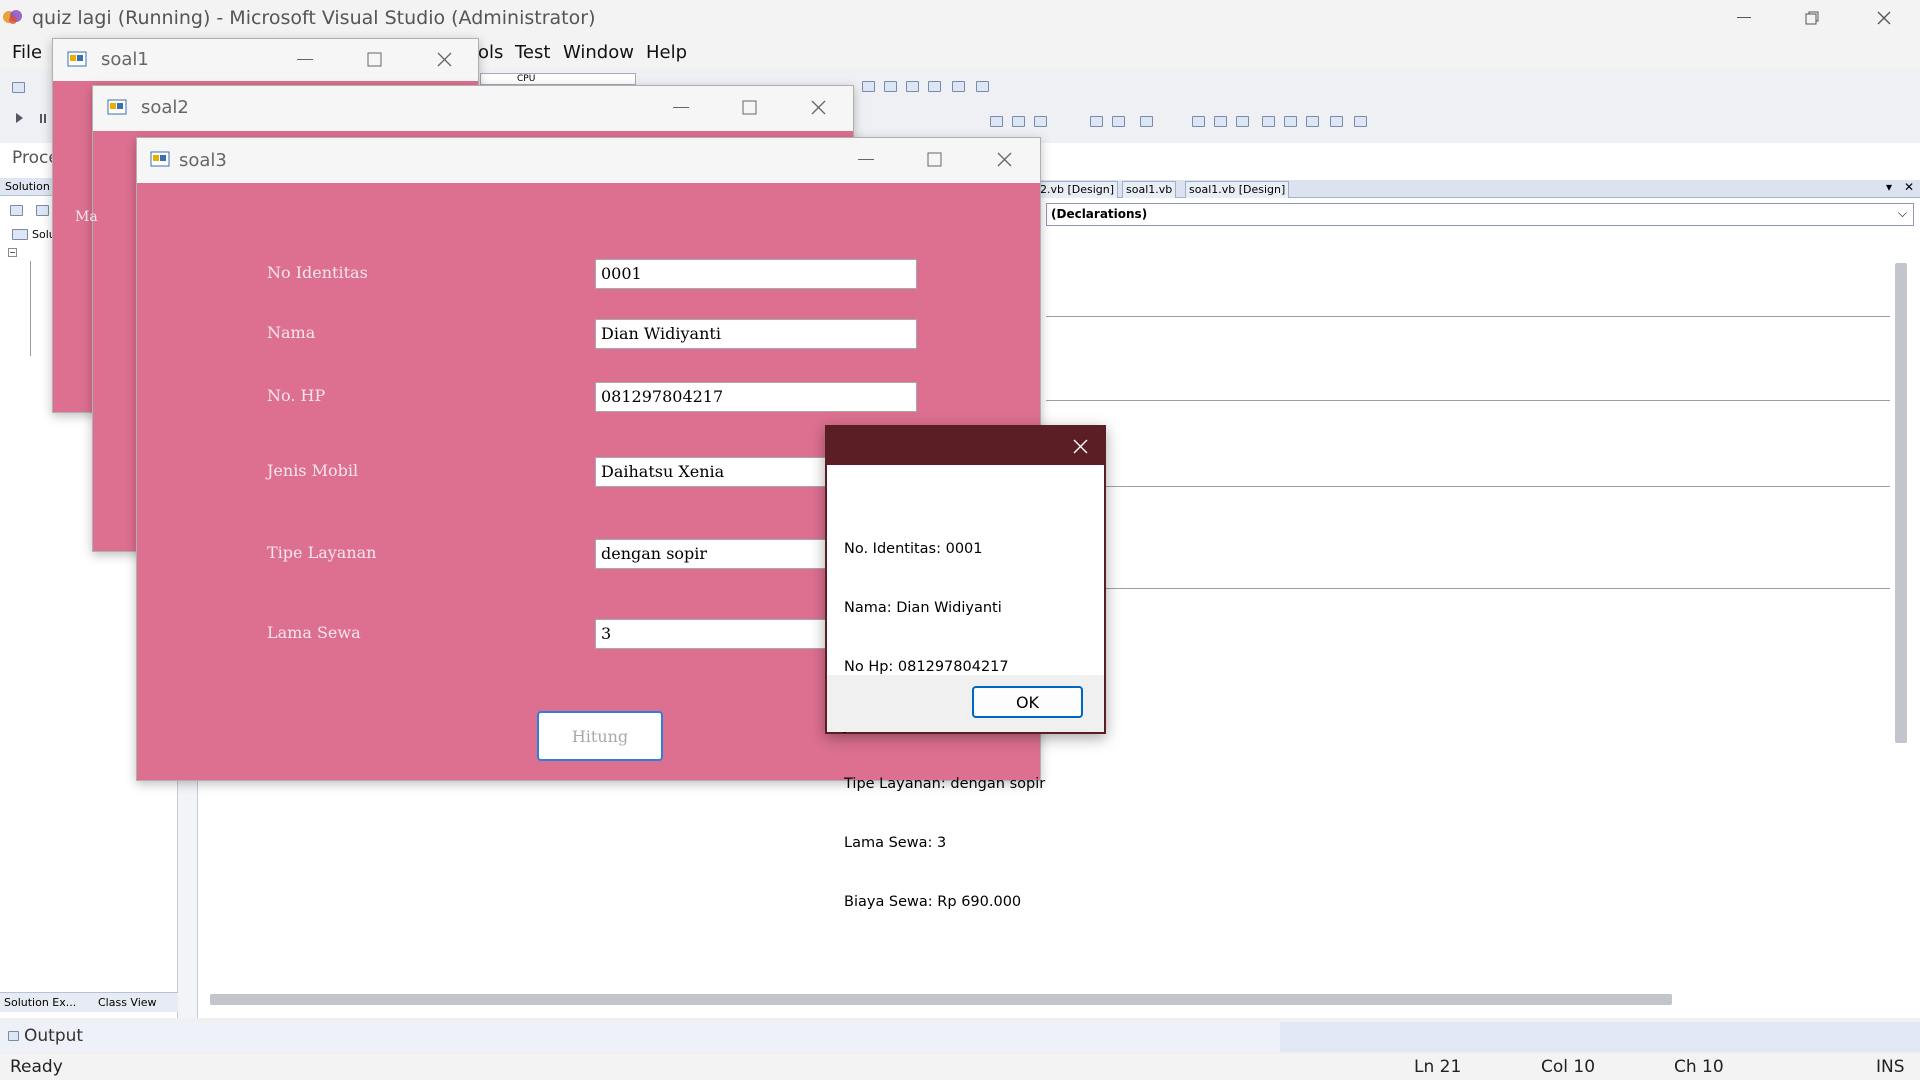 The height and width of the screenshot is (1080, 1920). What do you see at coordinates (1744, 17) in the screenshot?
I see `minimize-button` at bounding box center [1744, 17].